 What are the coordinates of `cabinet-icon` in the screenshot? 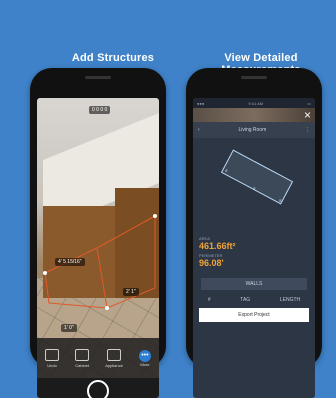 It's located at (82, 354).